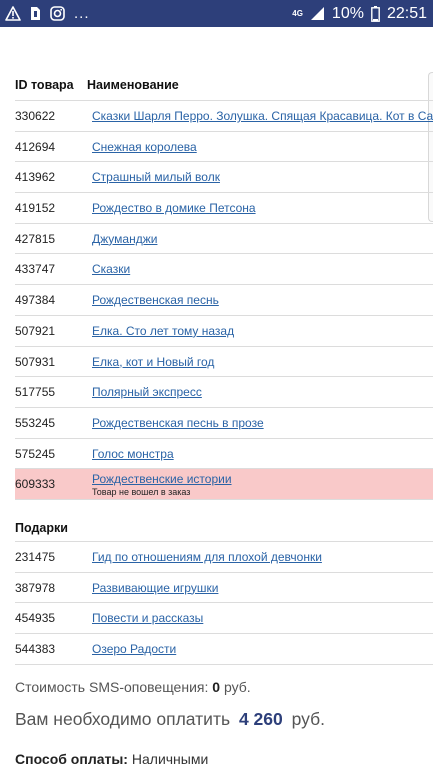 This screenshot has width=433, height=770. Describe the element at coordinates (347, 13) in the screenshot. I see `battery-percent: 10%` at that location.